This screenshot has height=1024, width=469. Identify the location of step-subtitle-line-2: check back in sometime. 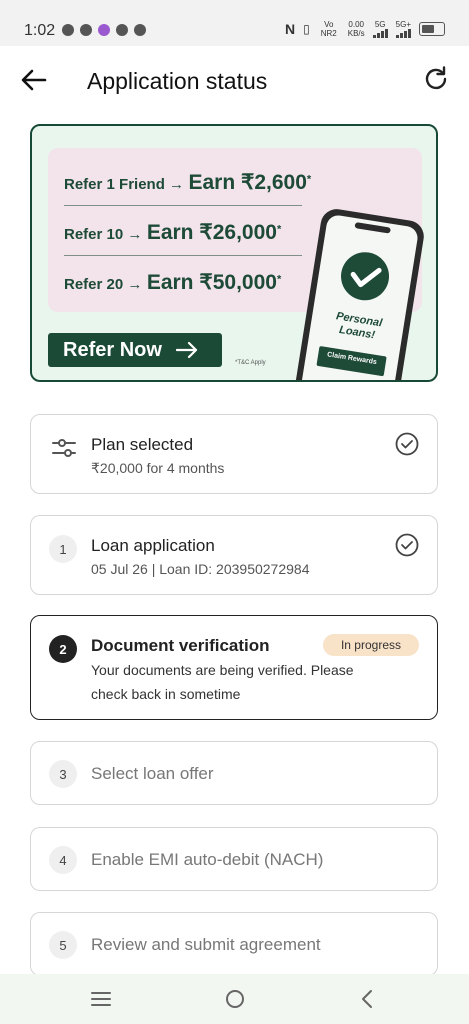
(166, 694).